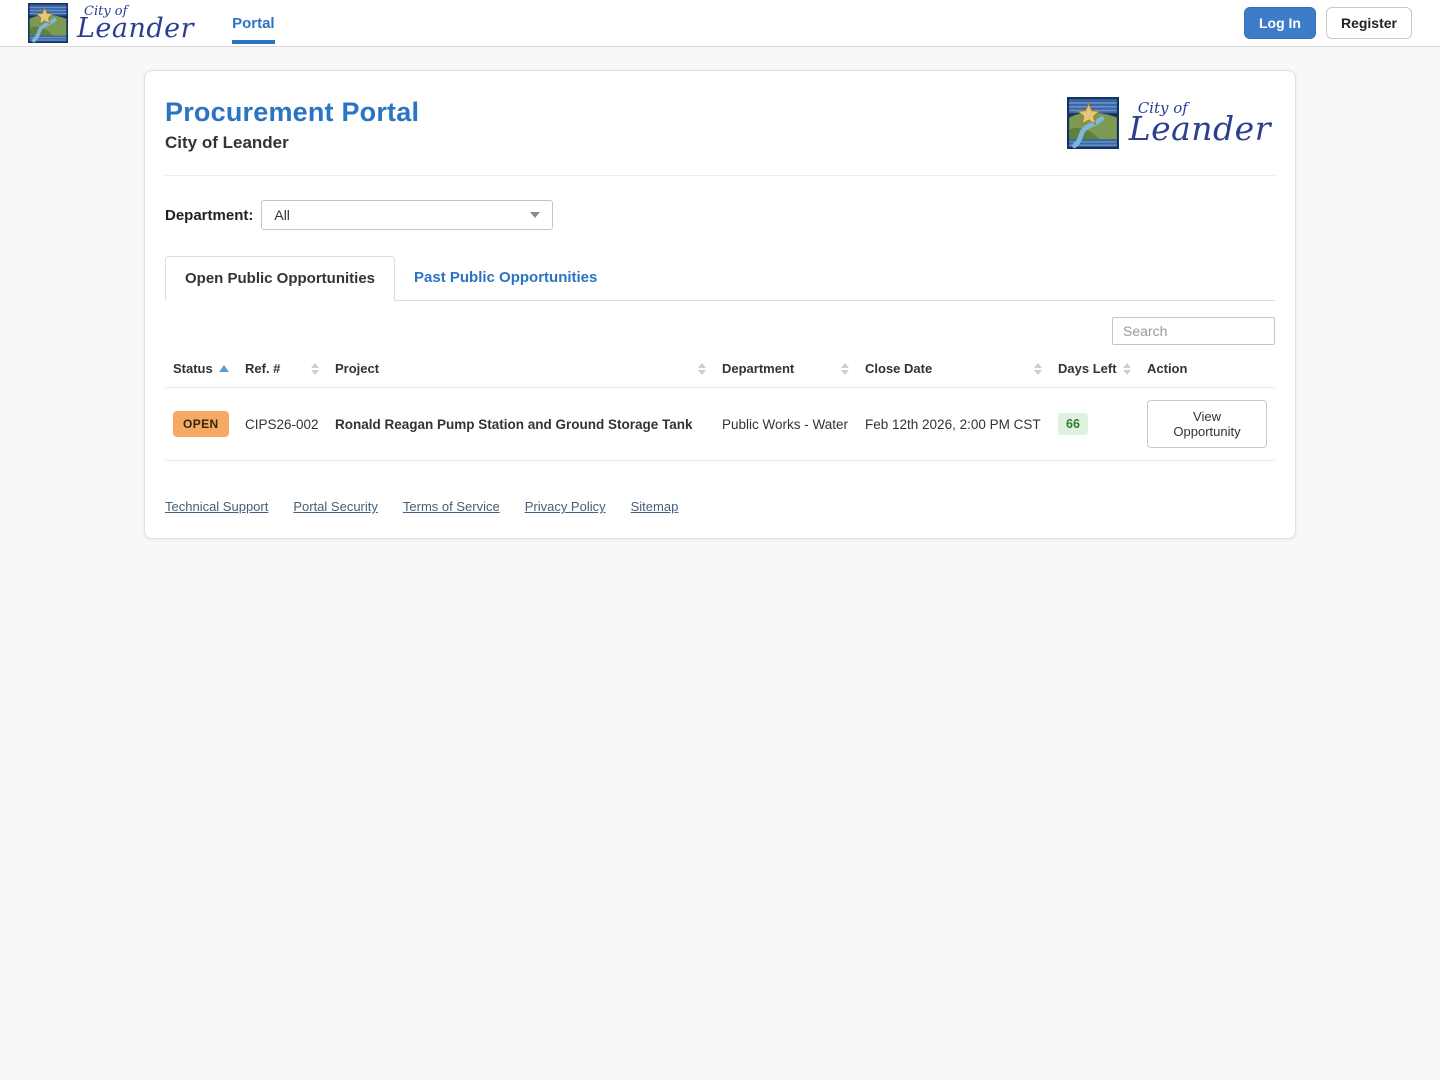 The height and width of the screenshot is (1080, 1440). I want to click on cell-status: OPEN, so click(201, 424).